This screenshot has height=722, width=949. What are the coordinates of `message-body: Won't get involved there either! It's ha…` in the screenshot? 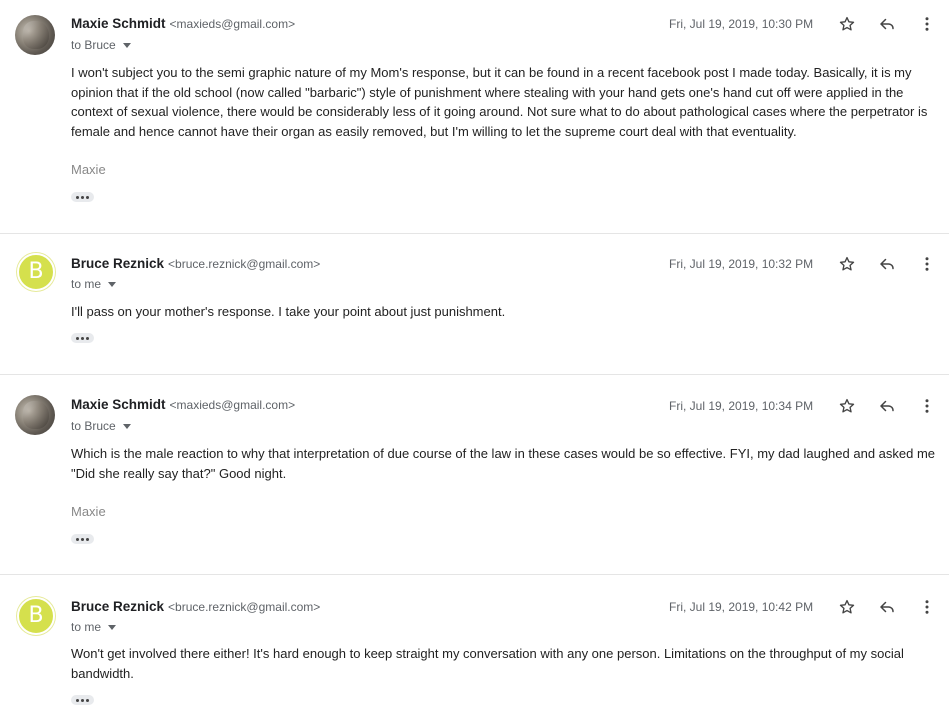 It's located at (487, 663).